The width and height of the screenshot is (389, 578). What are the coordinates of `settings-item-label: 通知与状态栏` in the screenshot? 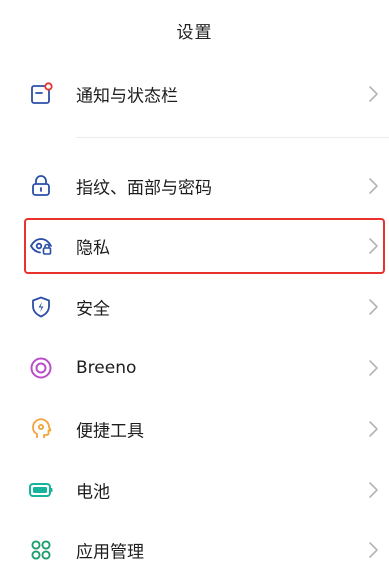 It's located at (127, 96).